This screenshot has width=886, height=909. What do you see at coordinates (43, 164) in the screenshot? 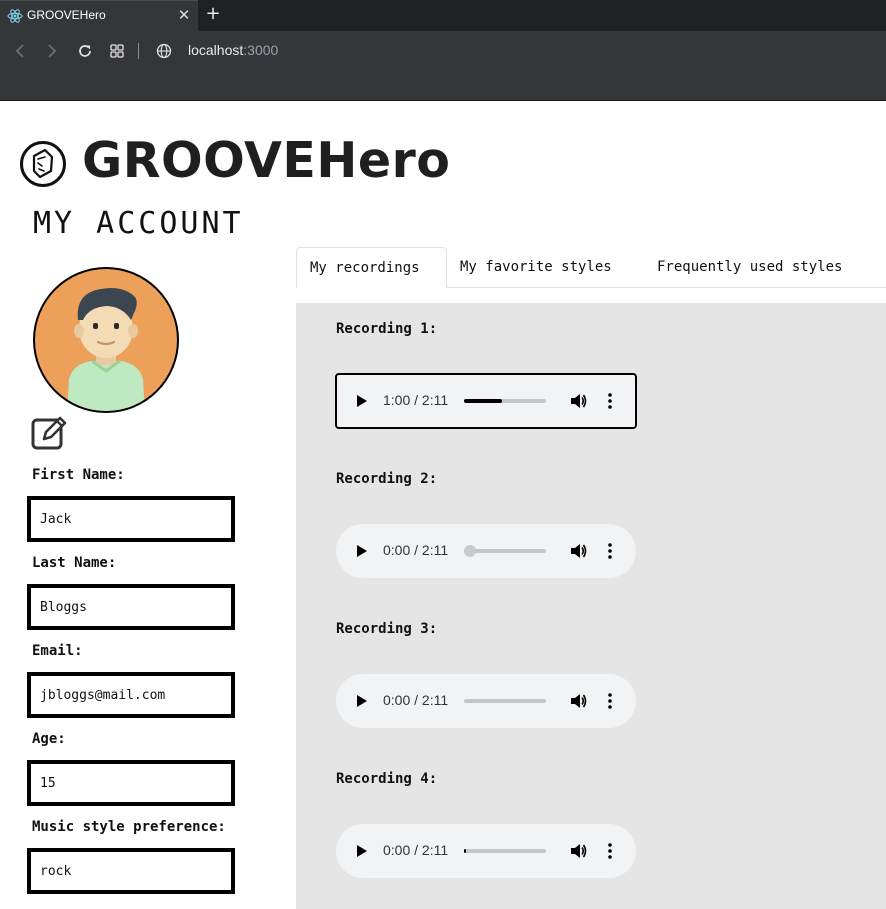
I see `groovehero-logo-icon` at bounding box center [43, 164].